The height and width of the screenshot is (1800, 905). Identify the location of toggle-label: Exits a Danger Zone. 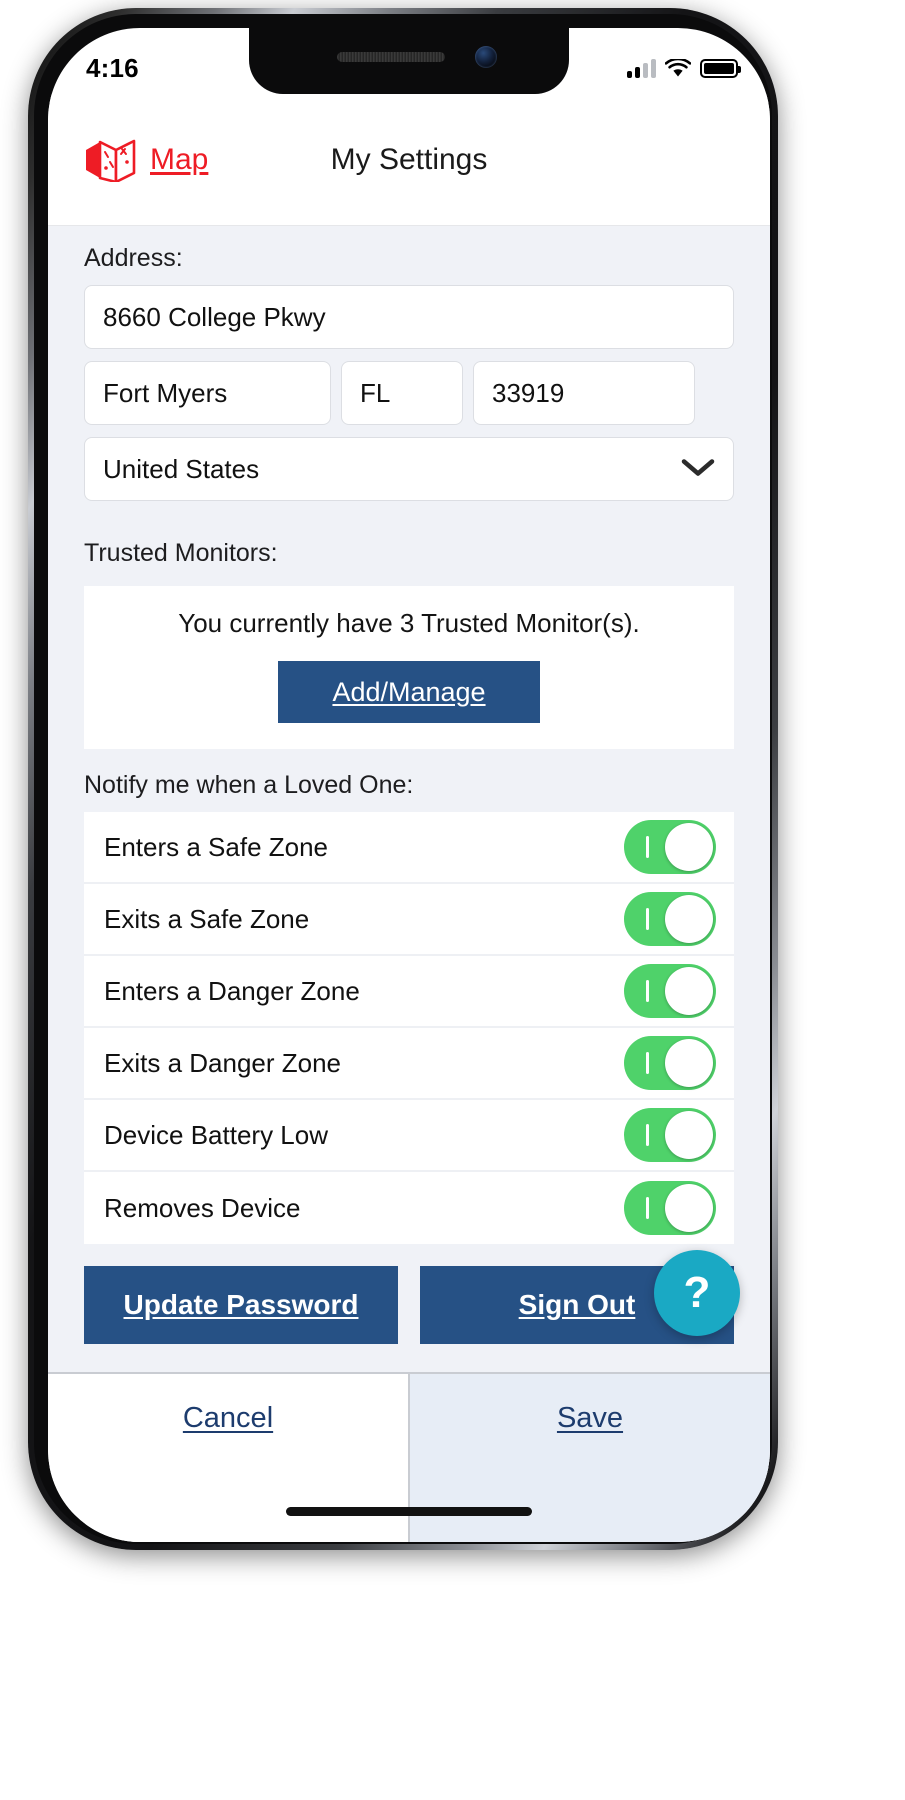
(223, 1062).